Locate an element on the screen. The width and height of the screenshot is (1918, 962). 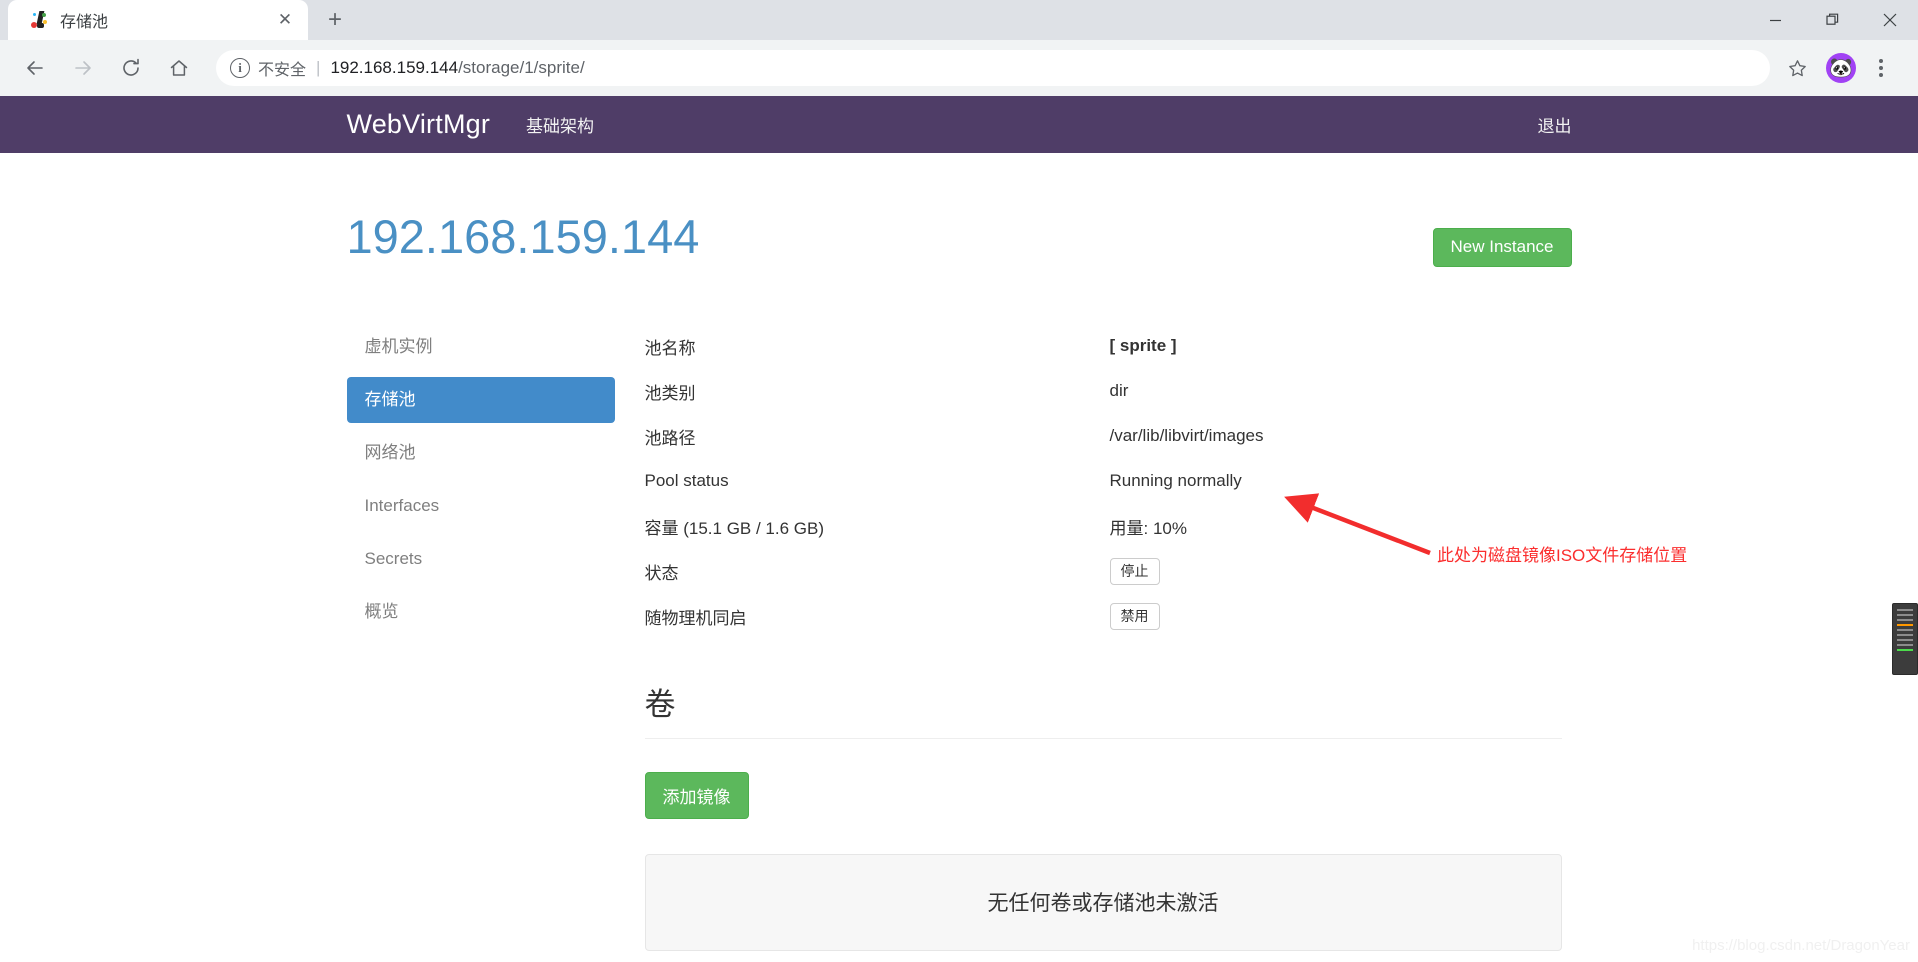
volumes-empty-panel: 无任何卷或存储池未激活 is located at coordinates (1103, 902).